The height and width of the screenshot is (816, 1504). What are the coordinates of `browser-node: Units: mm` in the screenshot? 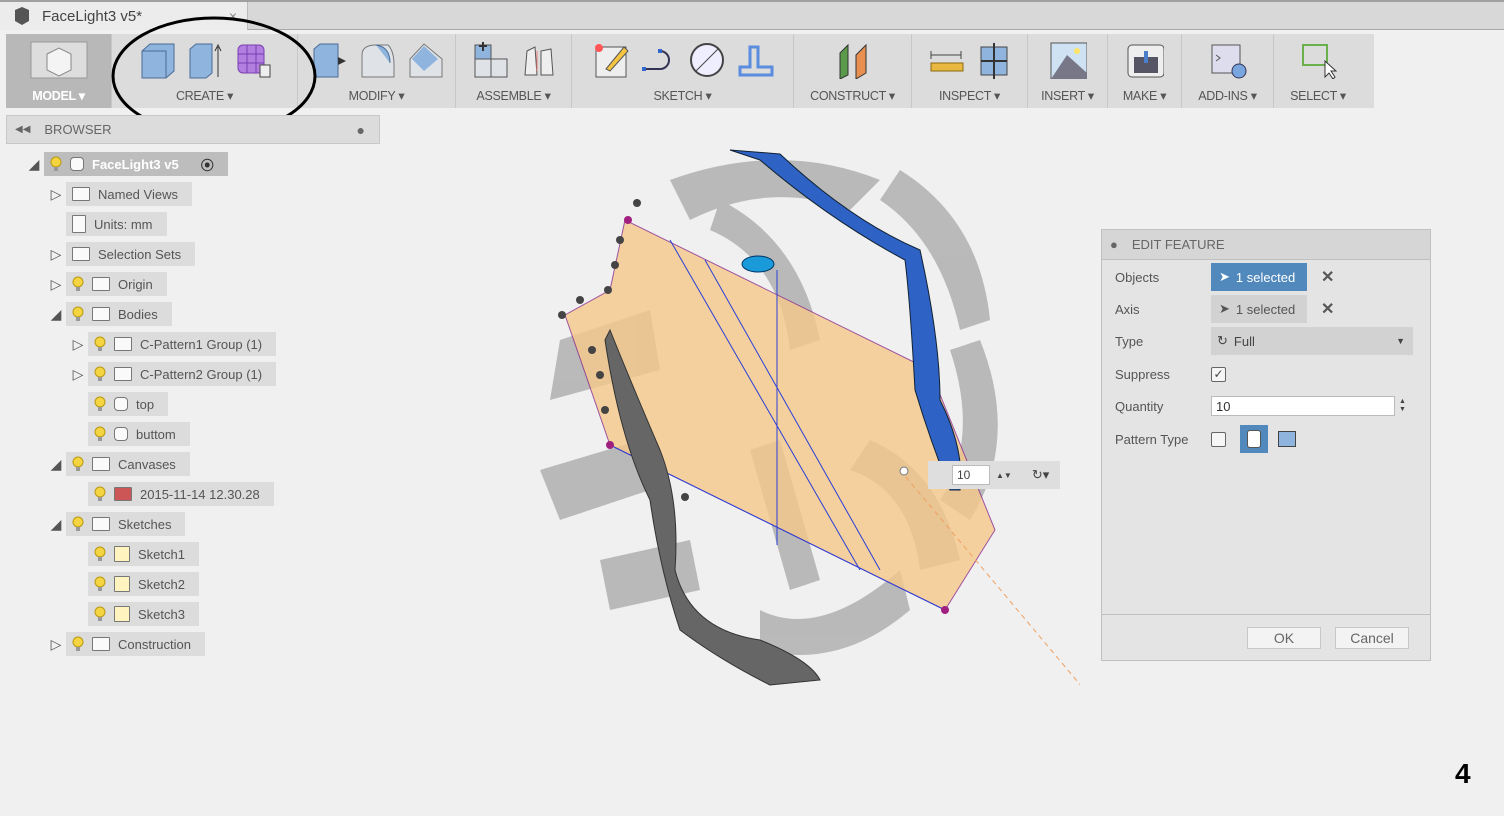 It's located at (106, 224).